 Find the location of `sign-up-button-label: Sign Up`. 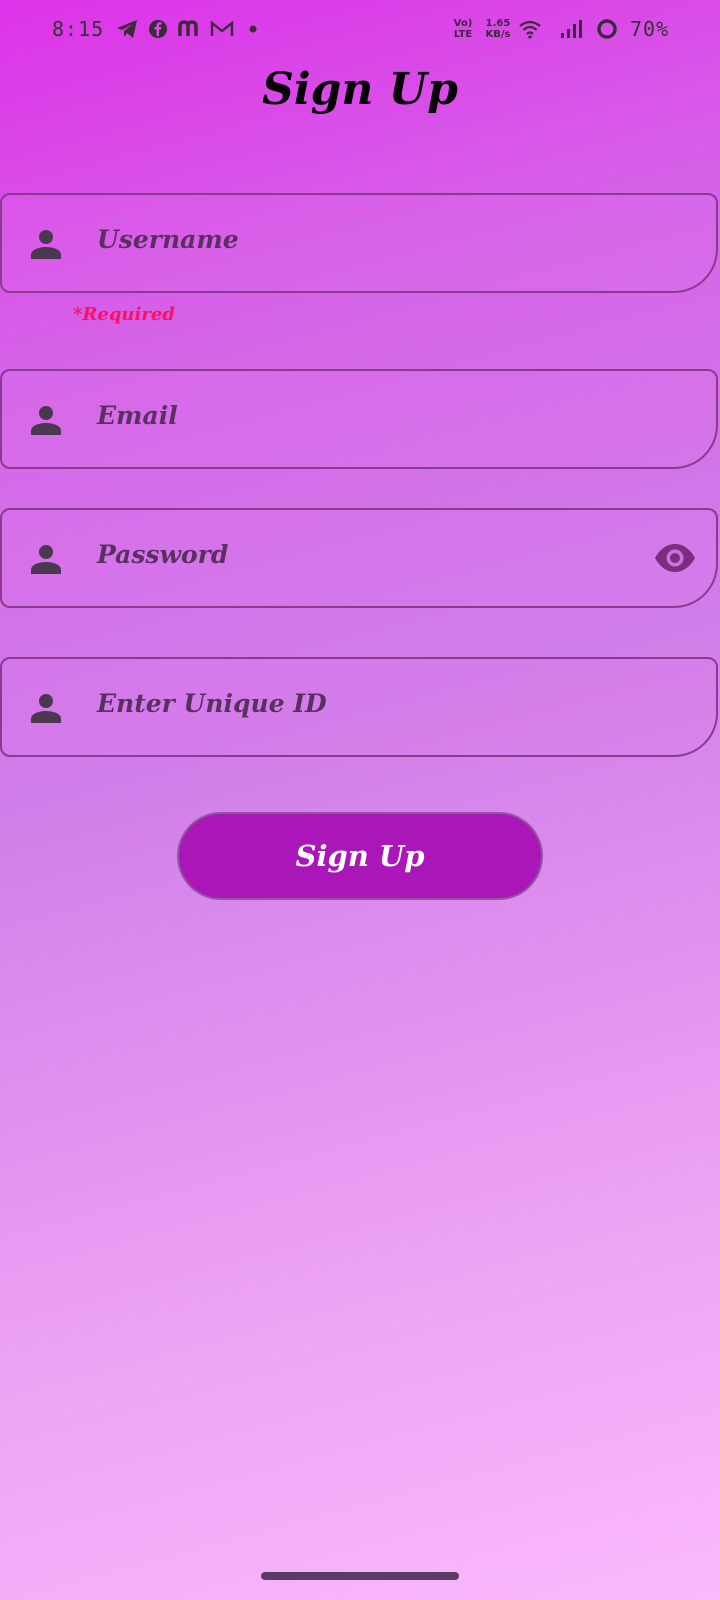

sign-up-button-label: Sign Up is located at coordinates (360, 856).